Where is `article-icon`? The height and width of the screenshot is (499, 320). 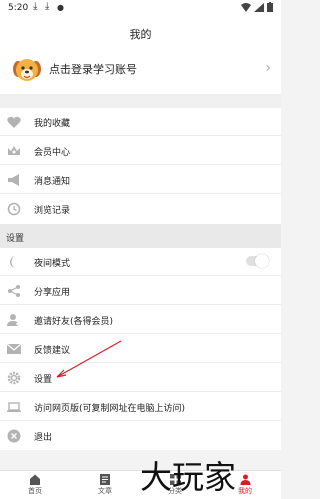 article-icon is located at coordinates (105, 479).